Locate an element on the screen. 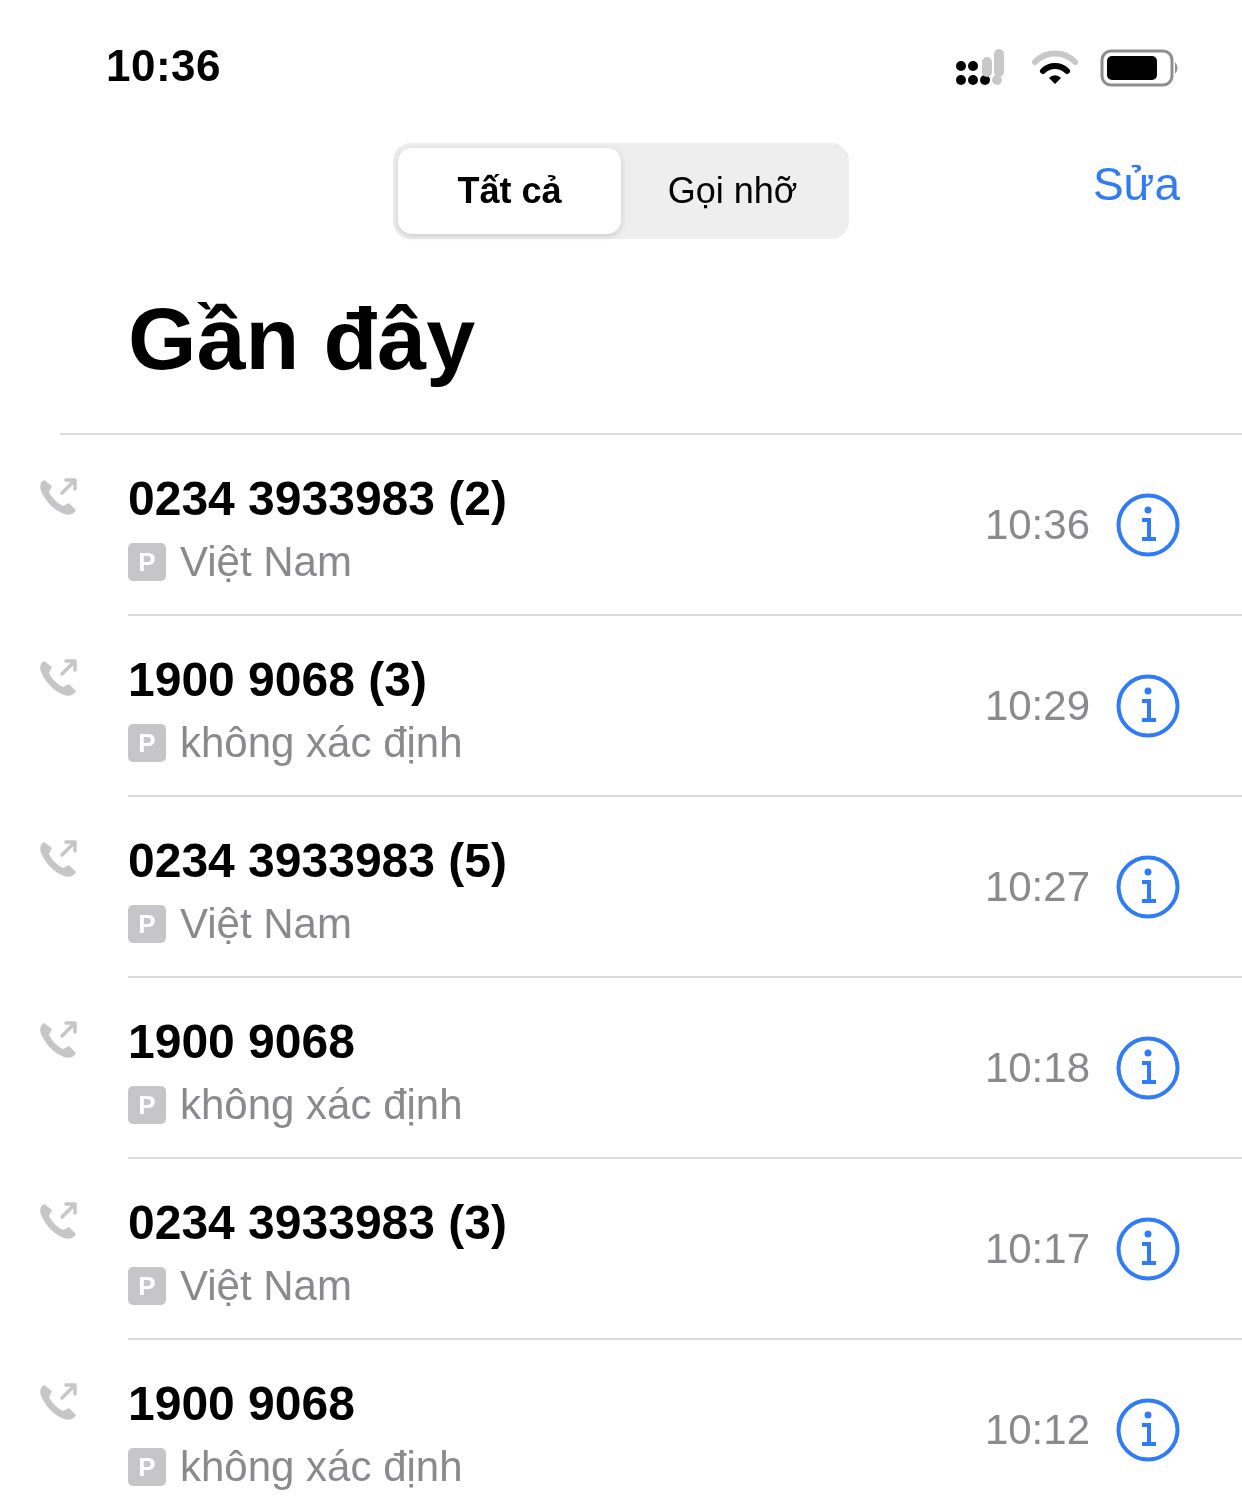 This screenshot has width=1242, height=1506. phone-number: 1900 9068 (3) is located at coordinates (278, 680).